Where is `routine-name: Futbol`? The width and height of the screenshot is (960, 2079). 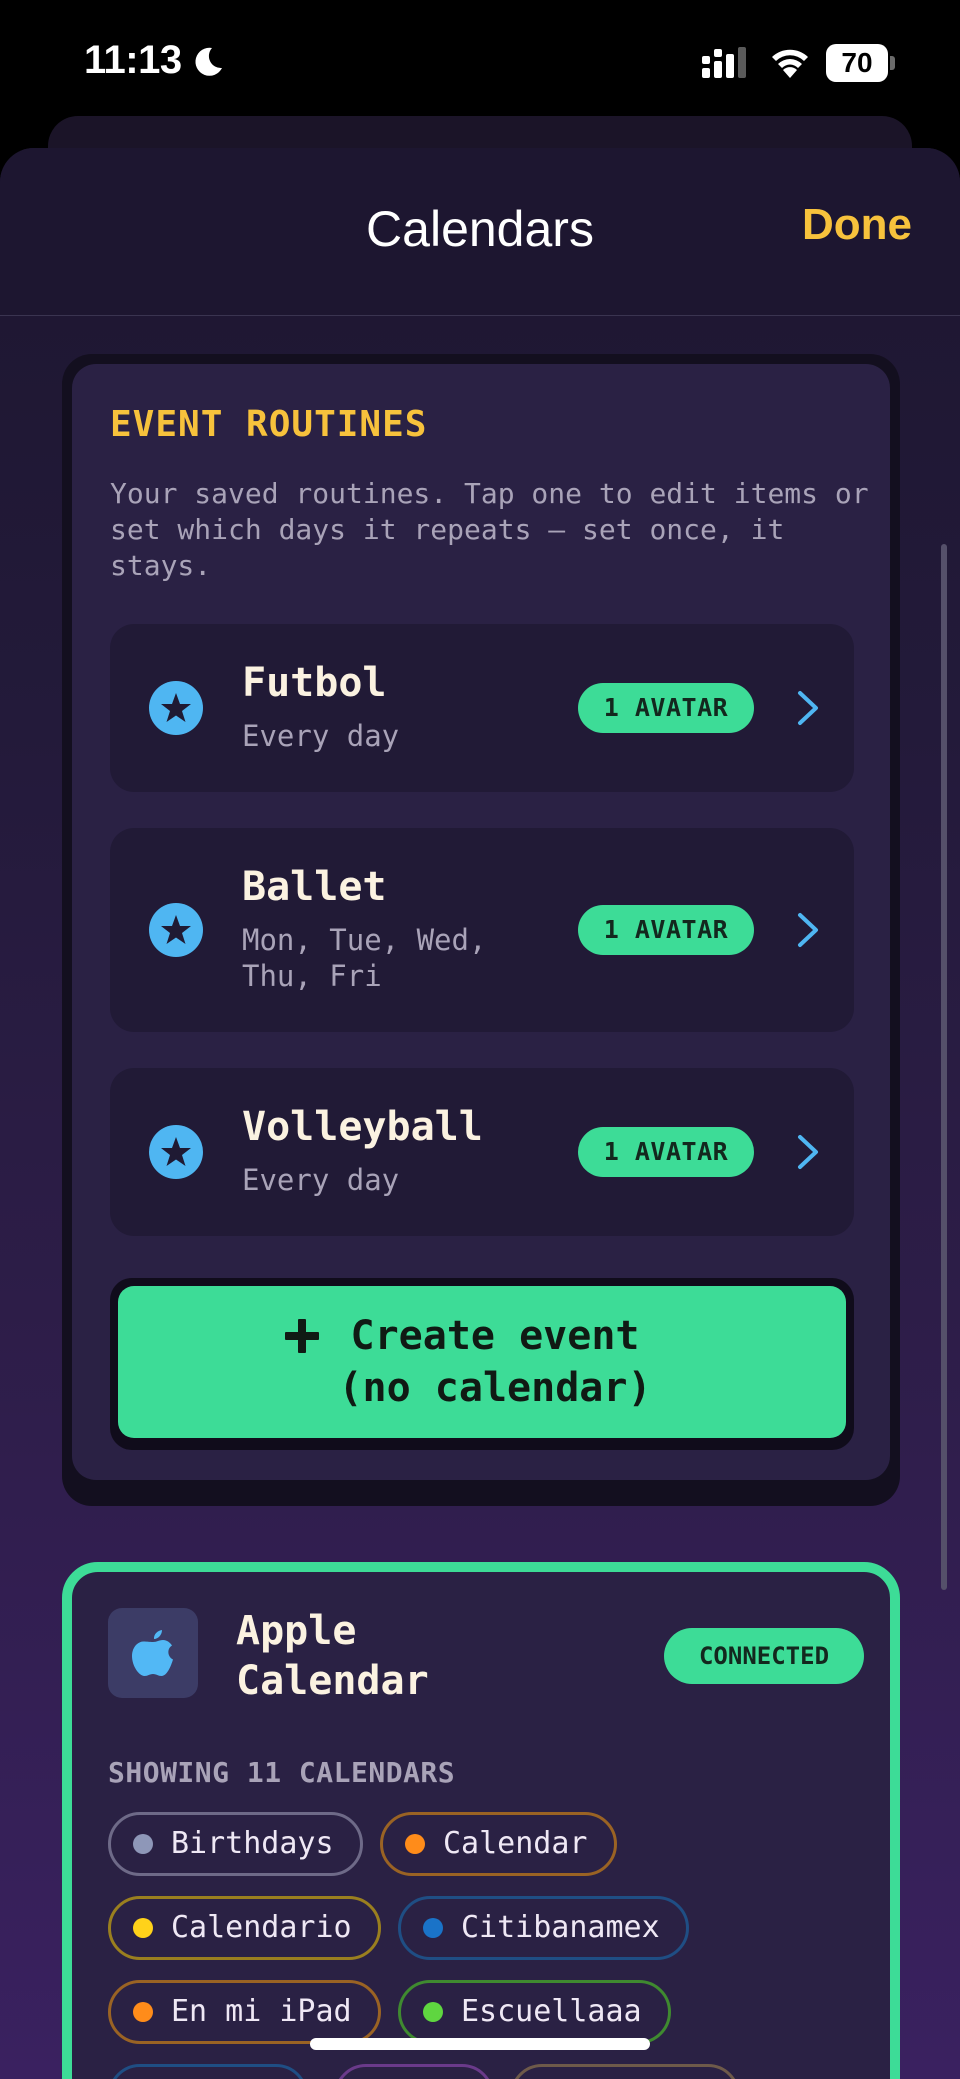 routine-name: Futbol is located at coordinates (314, 683).